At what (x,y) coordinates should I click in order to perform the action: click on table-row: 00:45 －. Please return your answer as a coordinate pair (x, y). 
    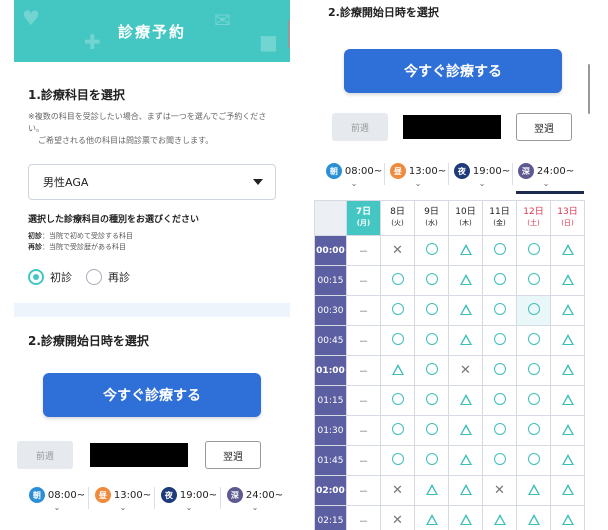
    Looking at the image, I should click on (449, 340).